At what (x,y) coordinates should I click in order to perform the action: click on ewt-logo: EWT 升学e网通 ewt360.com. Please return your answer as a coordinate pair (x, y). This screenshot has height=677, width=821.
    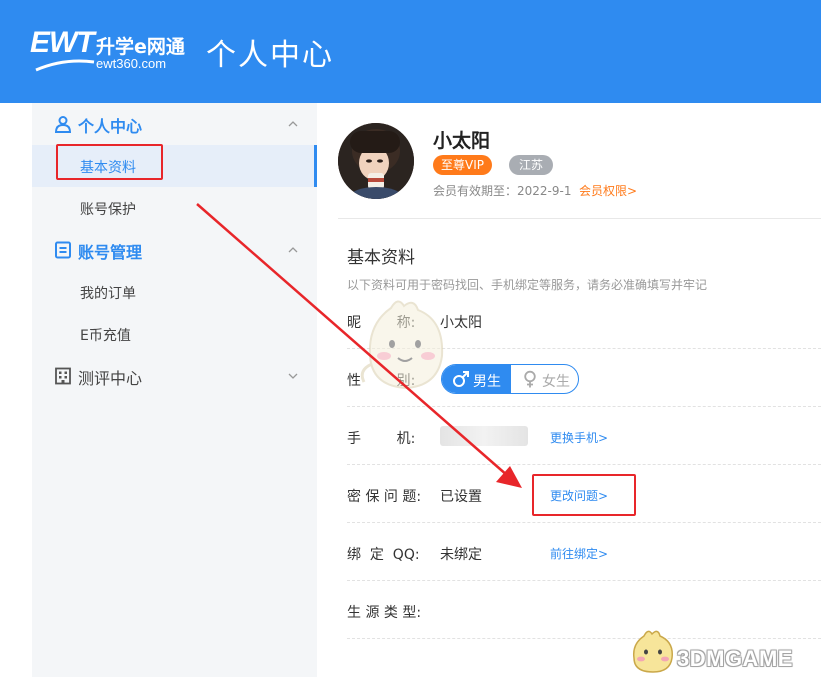
    Looking at the image, I should click on (115, 51).